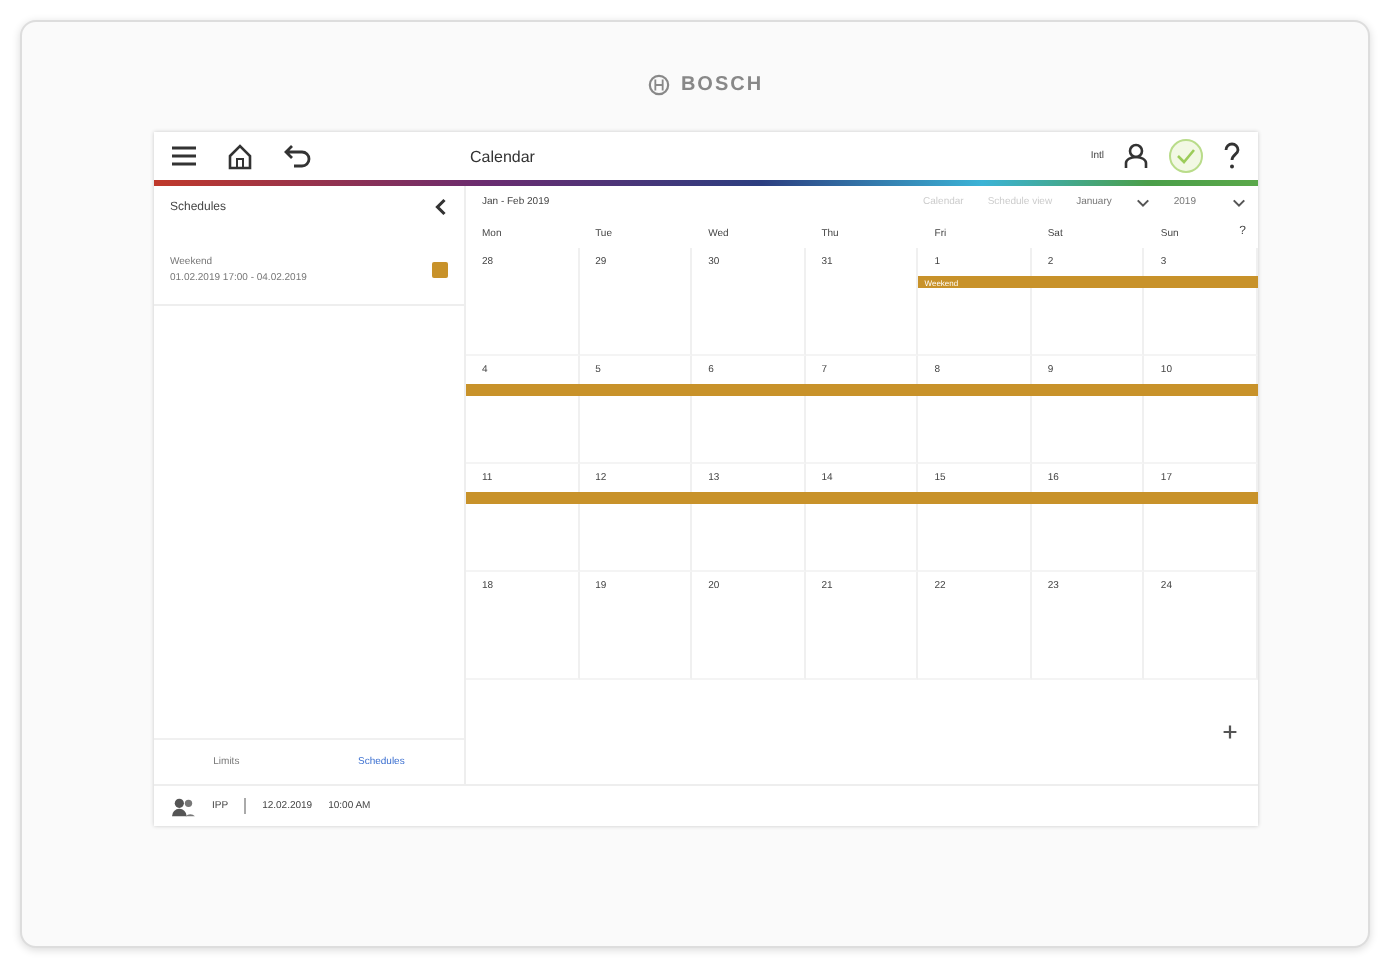 The image size is (1390, 964). What do you see at coordinates (183, 806) in the screenshot?
I see `user-group-icon` at bounding box center [183, 806].